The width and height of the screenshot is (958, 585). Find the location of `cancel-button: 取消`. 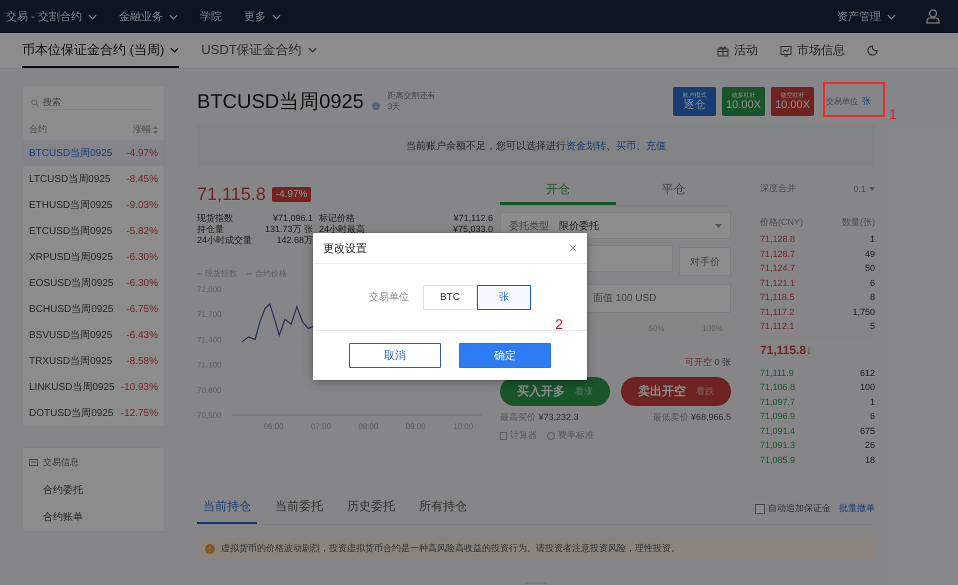

cancel-button: 取消 is located at coordinates (395, 355).